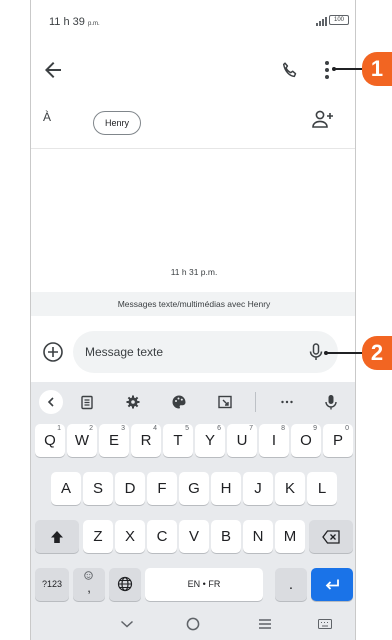 Image resolution: width=392 pixels, height=640 pixels. What do you see at coordinates (316, 352) in the screenshot?
I see `mic-icon` at bounding box center [316, 352].